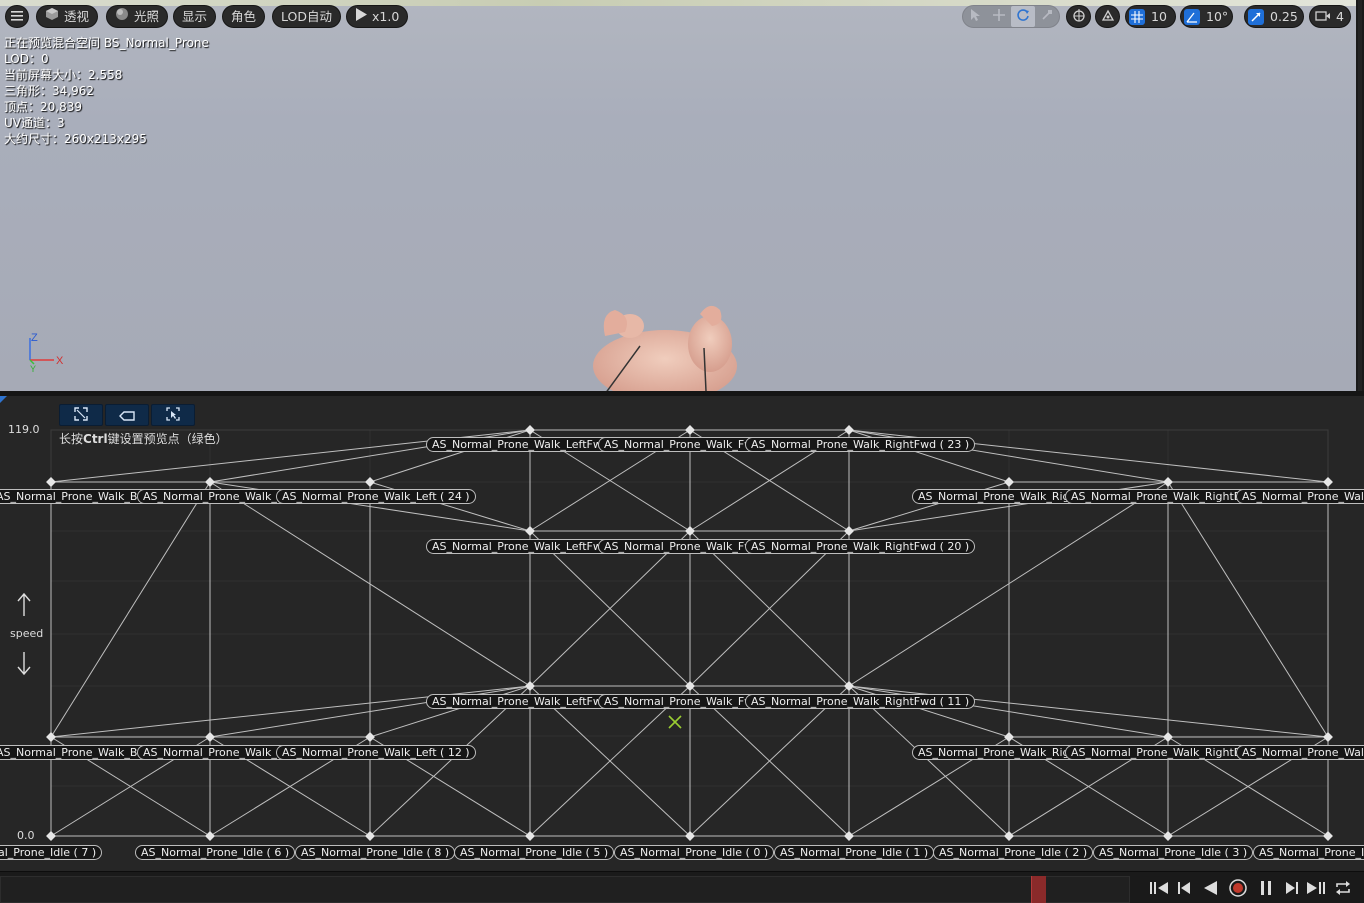  Describe the element at coordinates (1316, 890) in the screenshot. I see `skip-to-end-button` at that location.